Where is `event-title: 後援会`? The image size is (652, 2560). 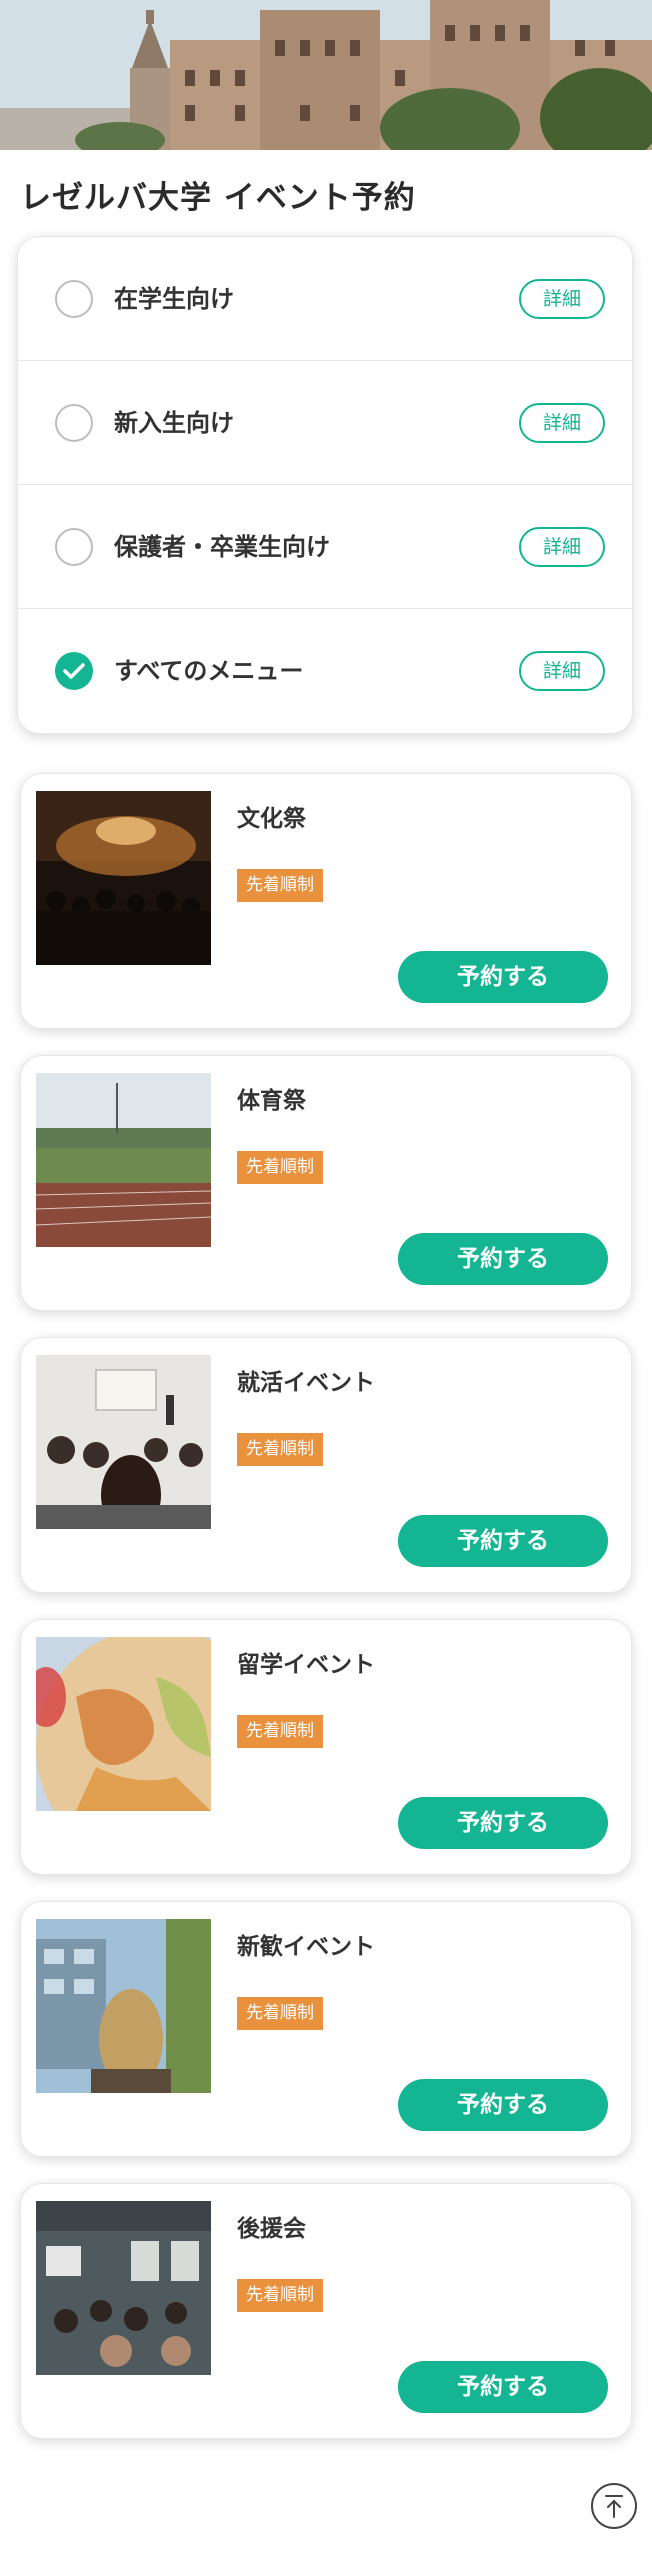
event-title: 後援会 is located at coordinates (271, 2229).